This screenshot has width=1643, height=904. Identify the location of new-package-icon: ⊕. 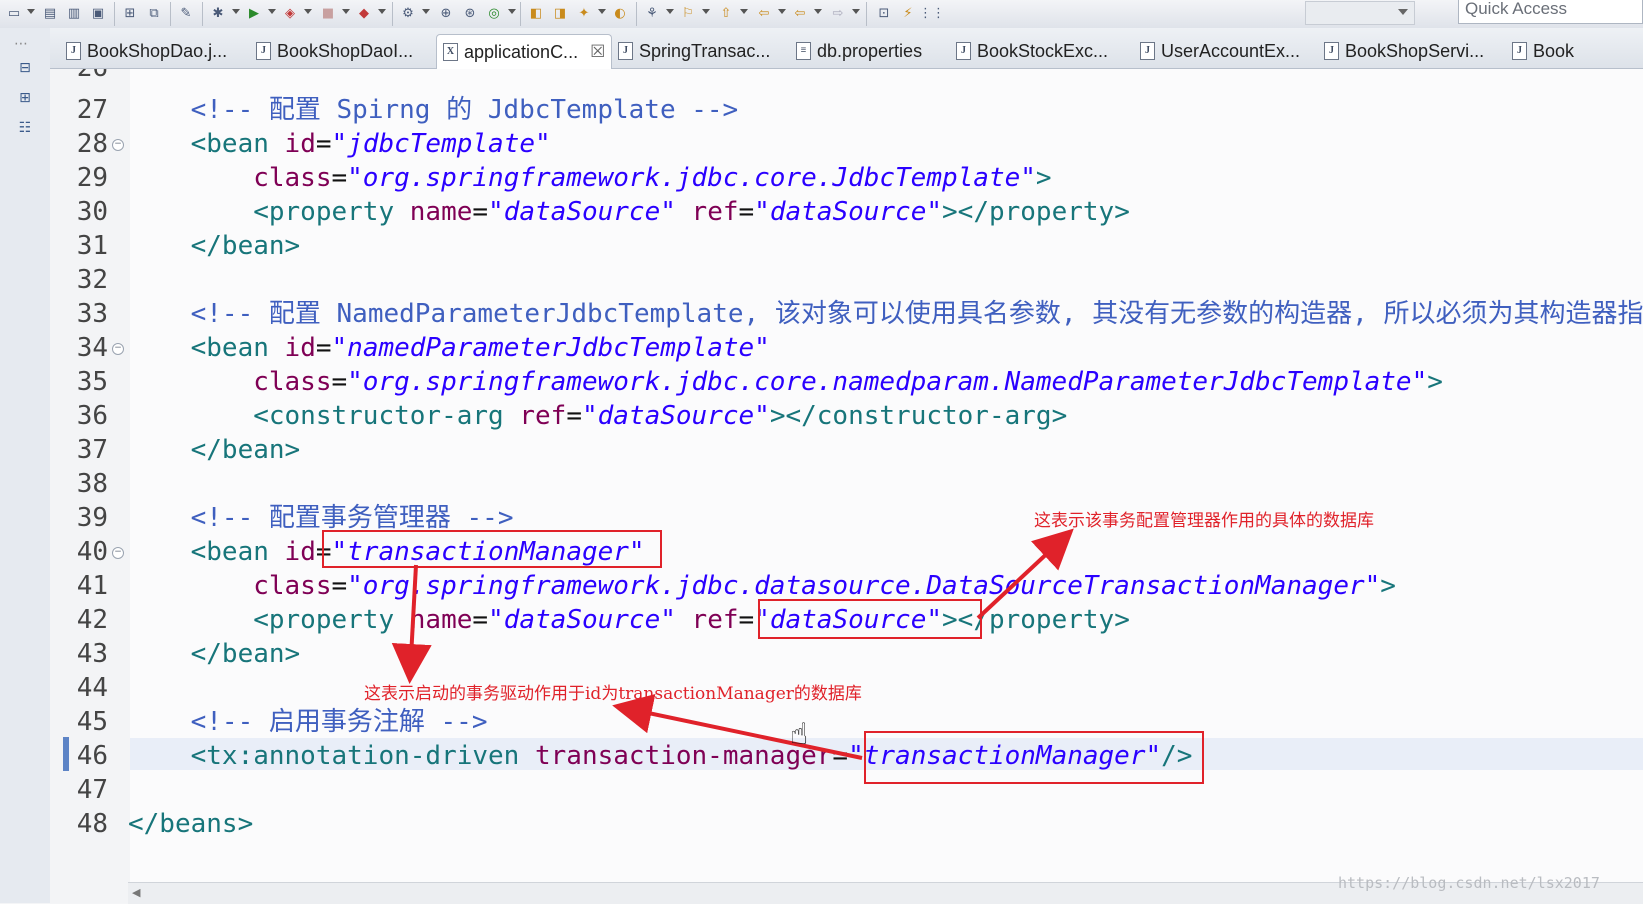
(446, 13).